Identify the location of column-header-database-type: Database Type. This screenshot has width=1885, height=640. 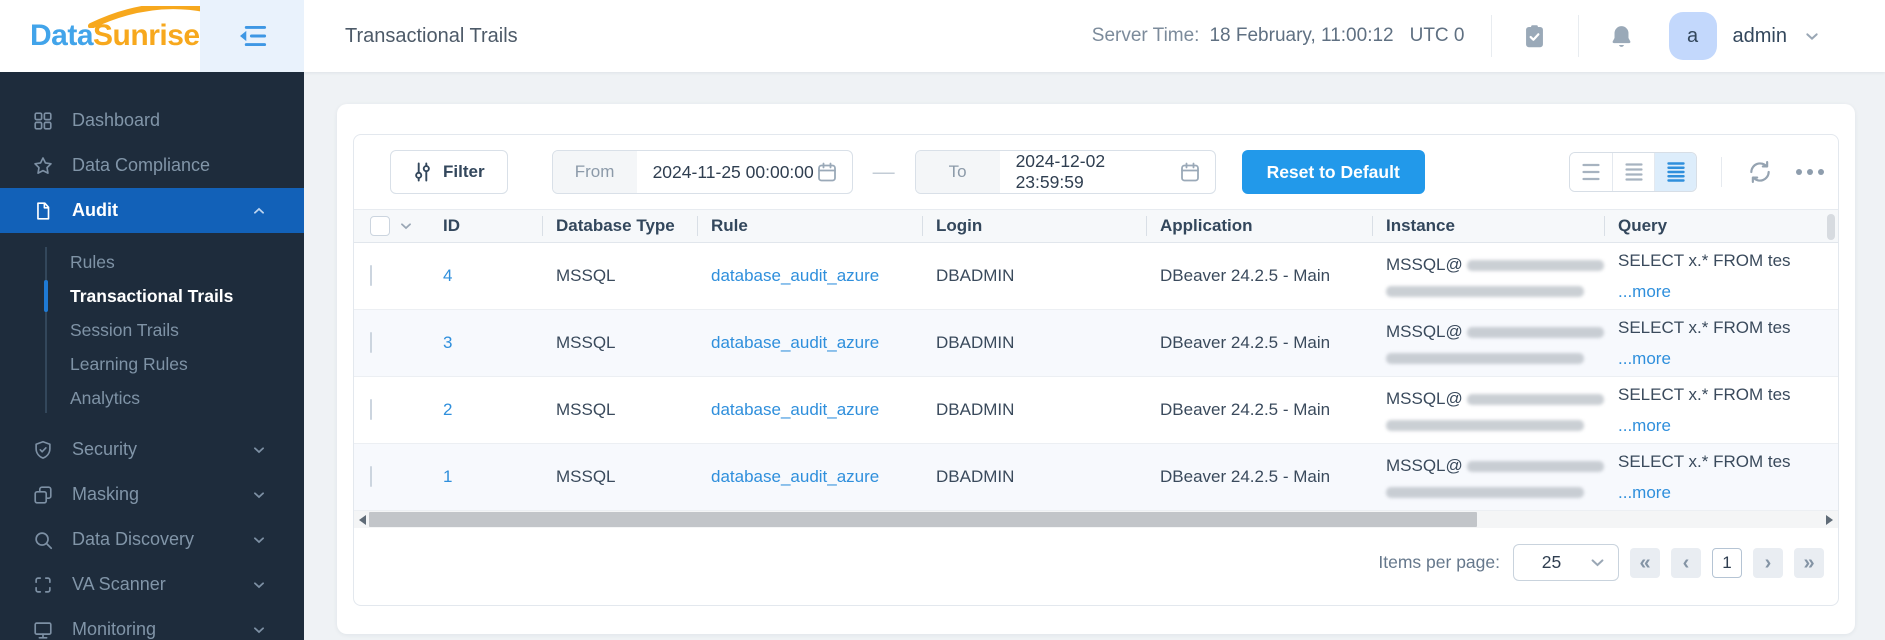
(619, 226).